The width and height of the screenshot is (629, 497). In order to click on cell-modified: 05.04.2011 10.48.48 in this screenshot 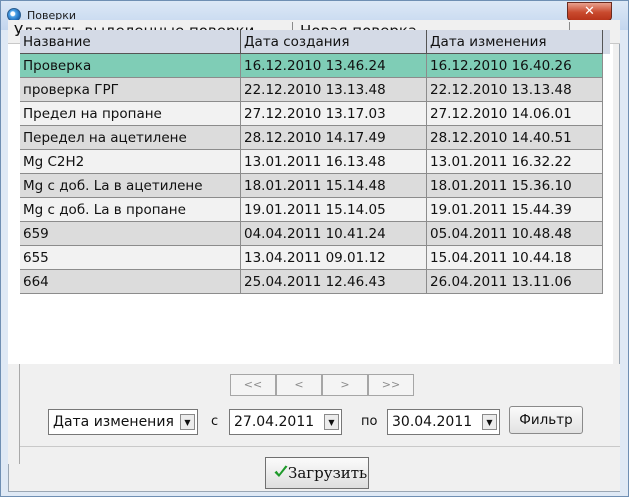, I will do `click(515, 234)`.